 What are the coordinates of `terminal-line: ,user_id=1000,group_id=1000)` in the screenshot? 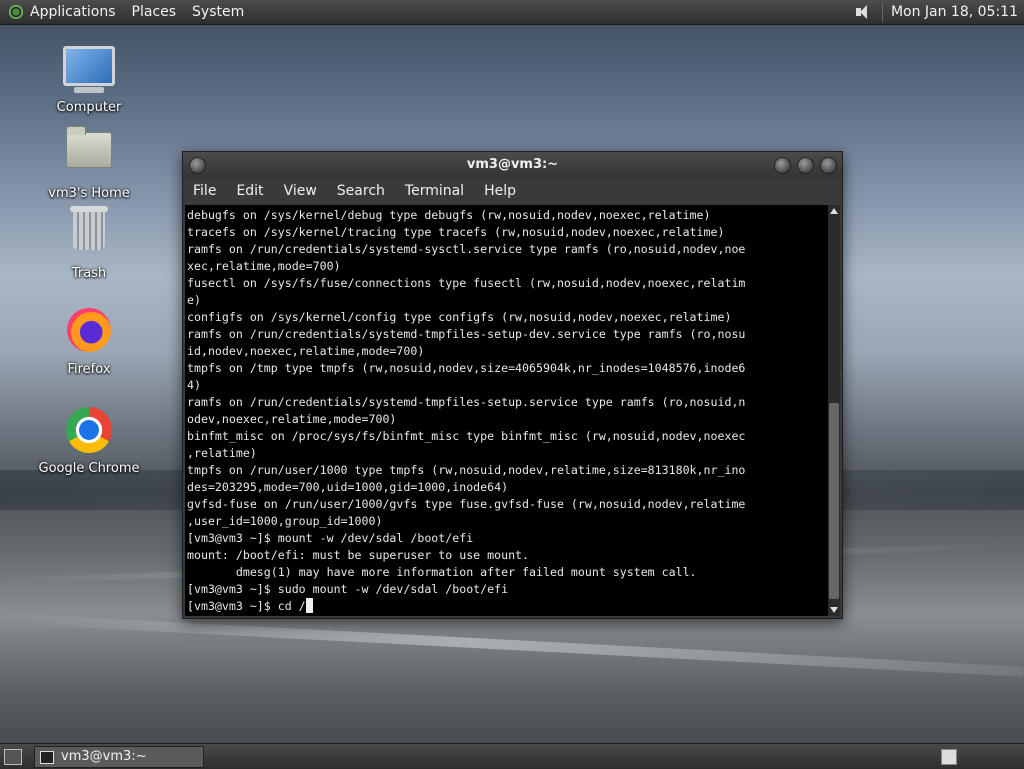 It's located at (285, 521).